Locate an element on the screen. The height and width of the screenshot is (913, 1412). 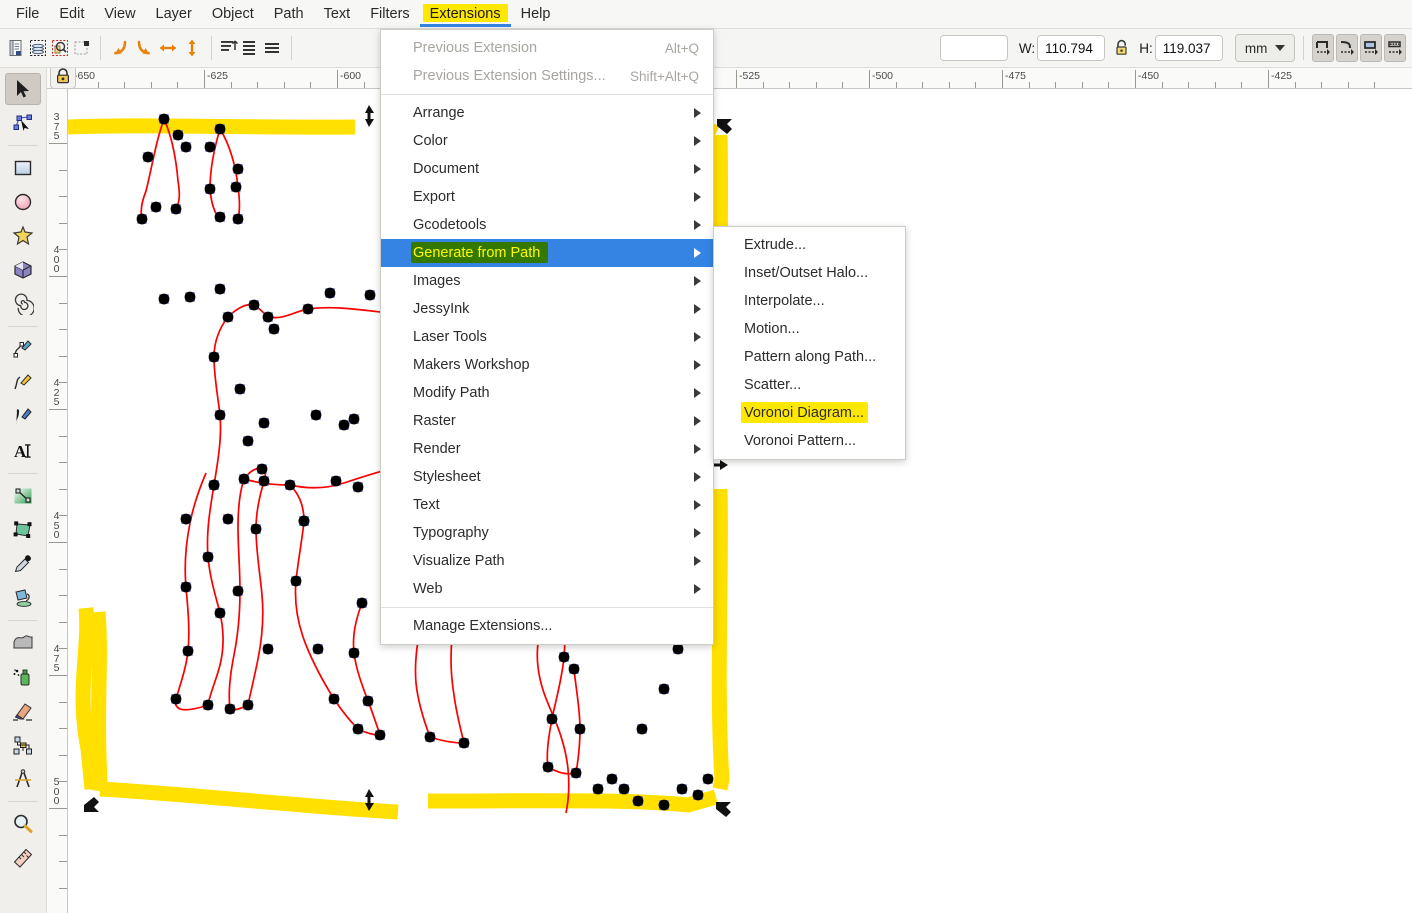
ellipse-tool is located at coordinates (23, 202).